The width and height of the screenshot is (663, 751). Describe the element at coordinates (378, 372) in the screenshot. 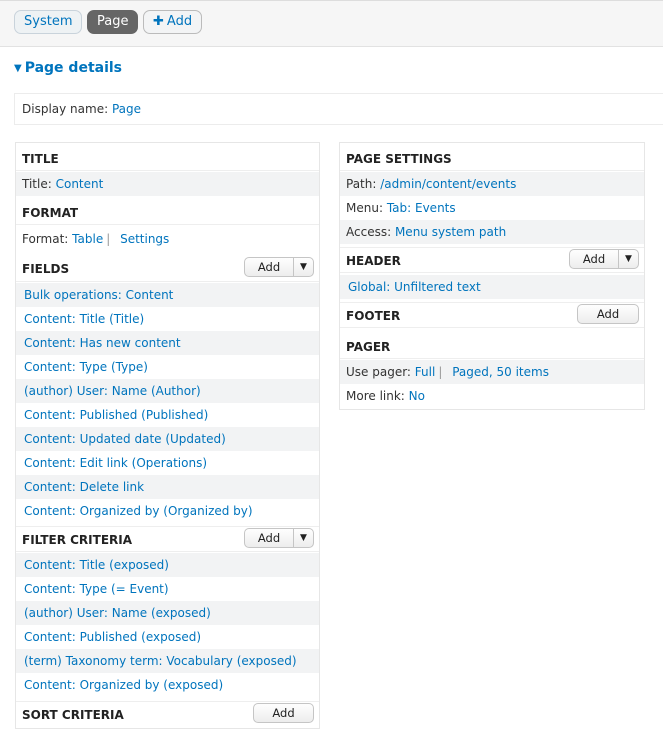

I see `use-pager-label: Use pager:` at that location.